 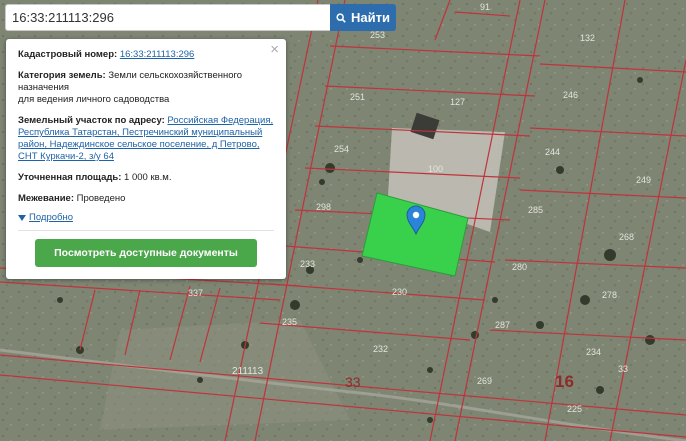 I want to click on close-icon: ×, so click(x=274, y=49).